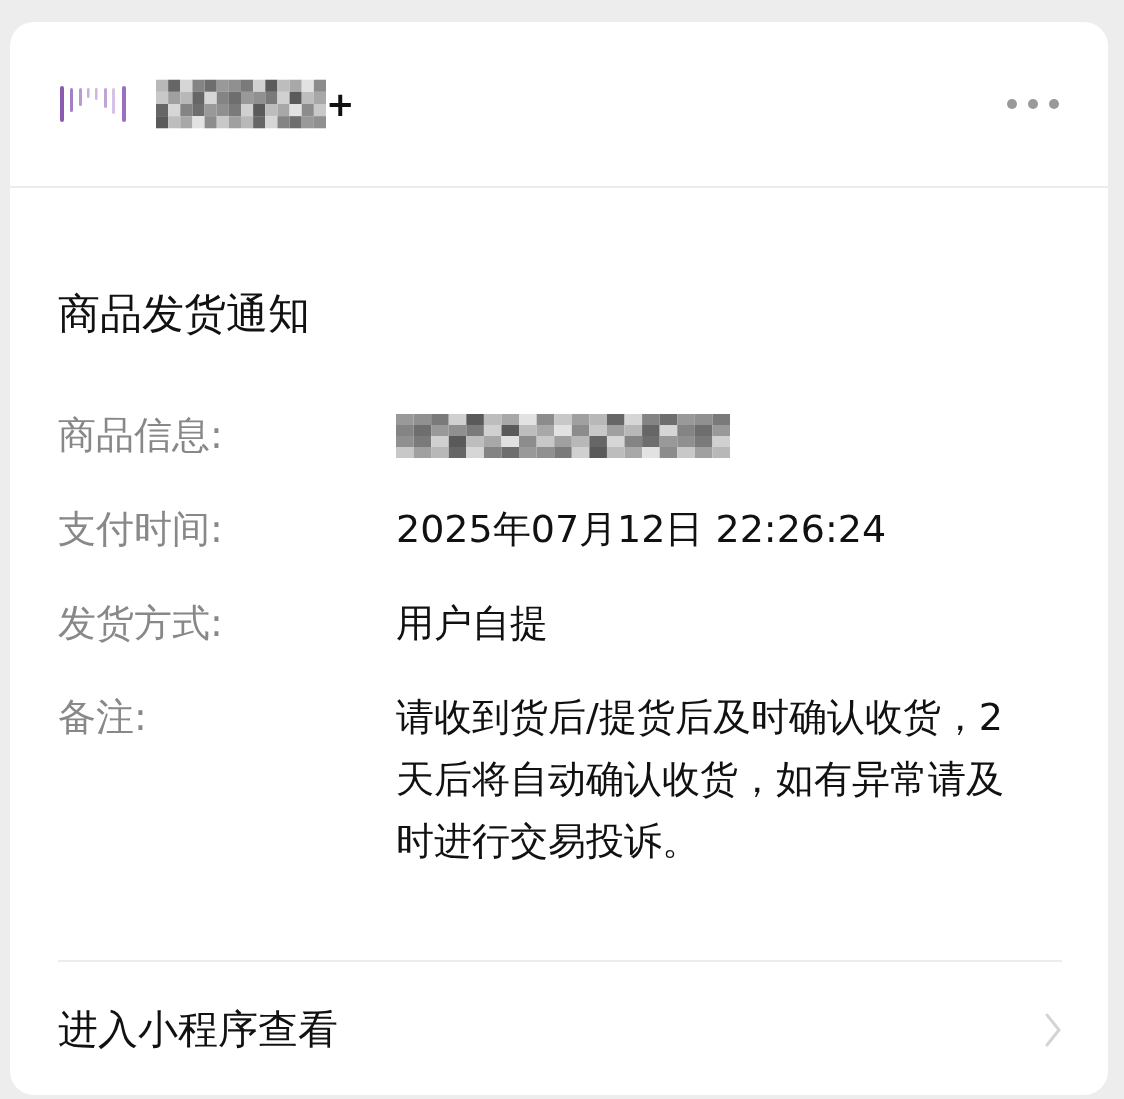  Describe the element at coordinates (141, 435) in the screenshot. I see `field-label: 商品信息:` at that location.